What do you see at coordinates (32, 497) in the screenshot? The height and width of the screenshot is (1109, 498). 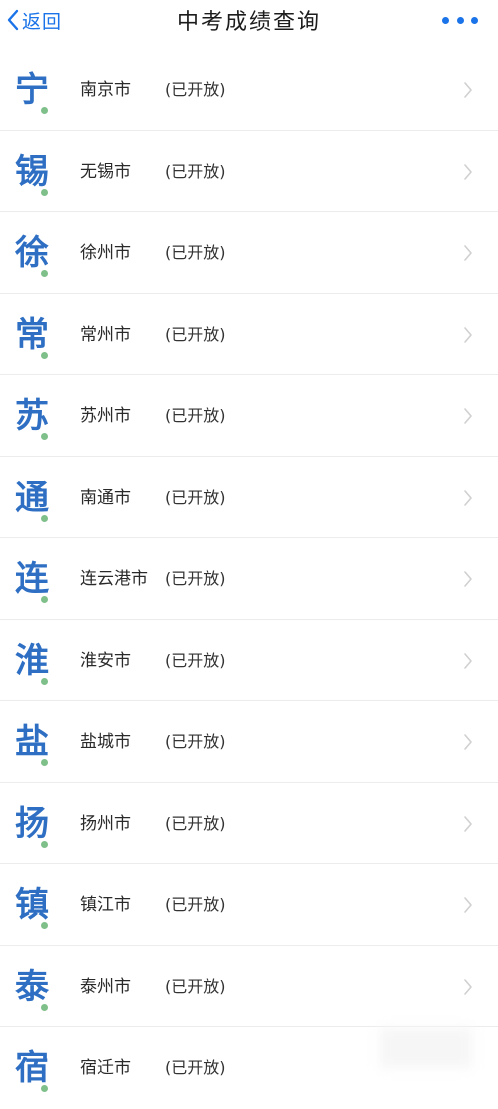 I see `city-glyph-icon: 通` at bounding box center [32, 497].